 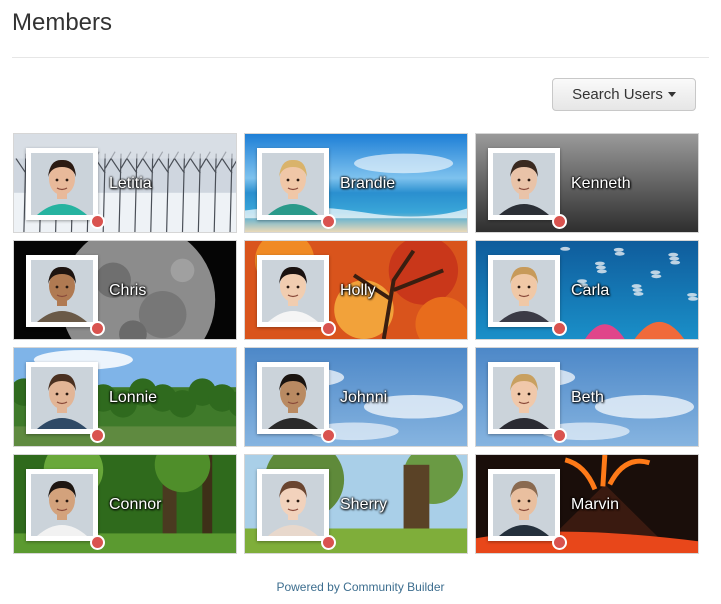 I want to click on member-card-johnni: Johnni, so click(x=356, y=397).